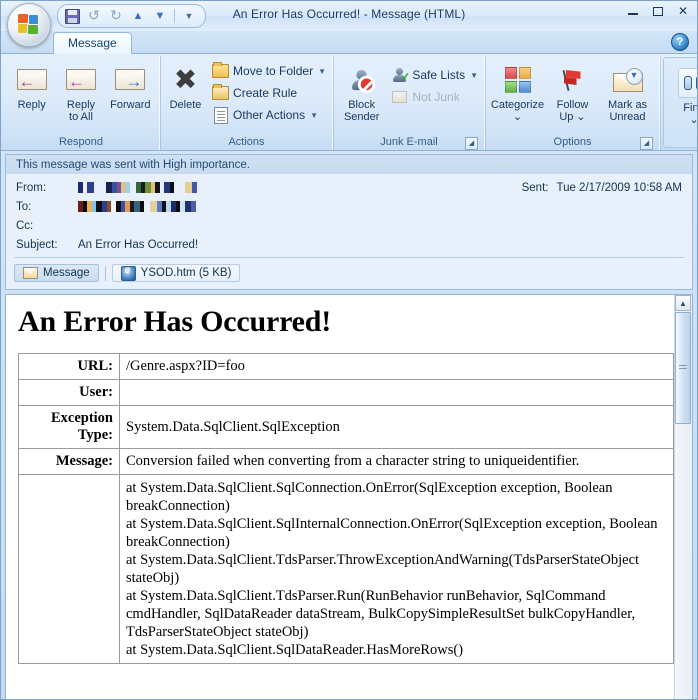 This screenshot has height=700, width=698. What do you see at coordinates (130, 85) in the screenshot?
I see `forward-button: → Forward` at bounding box center [130, 85].